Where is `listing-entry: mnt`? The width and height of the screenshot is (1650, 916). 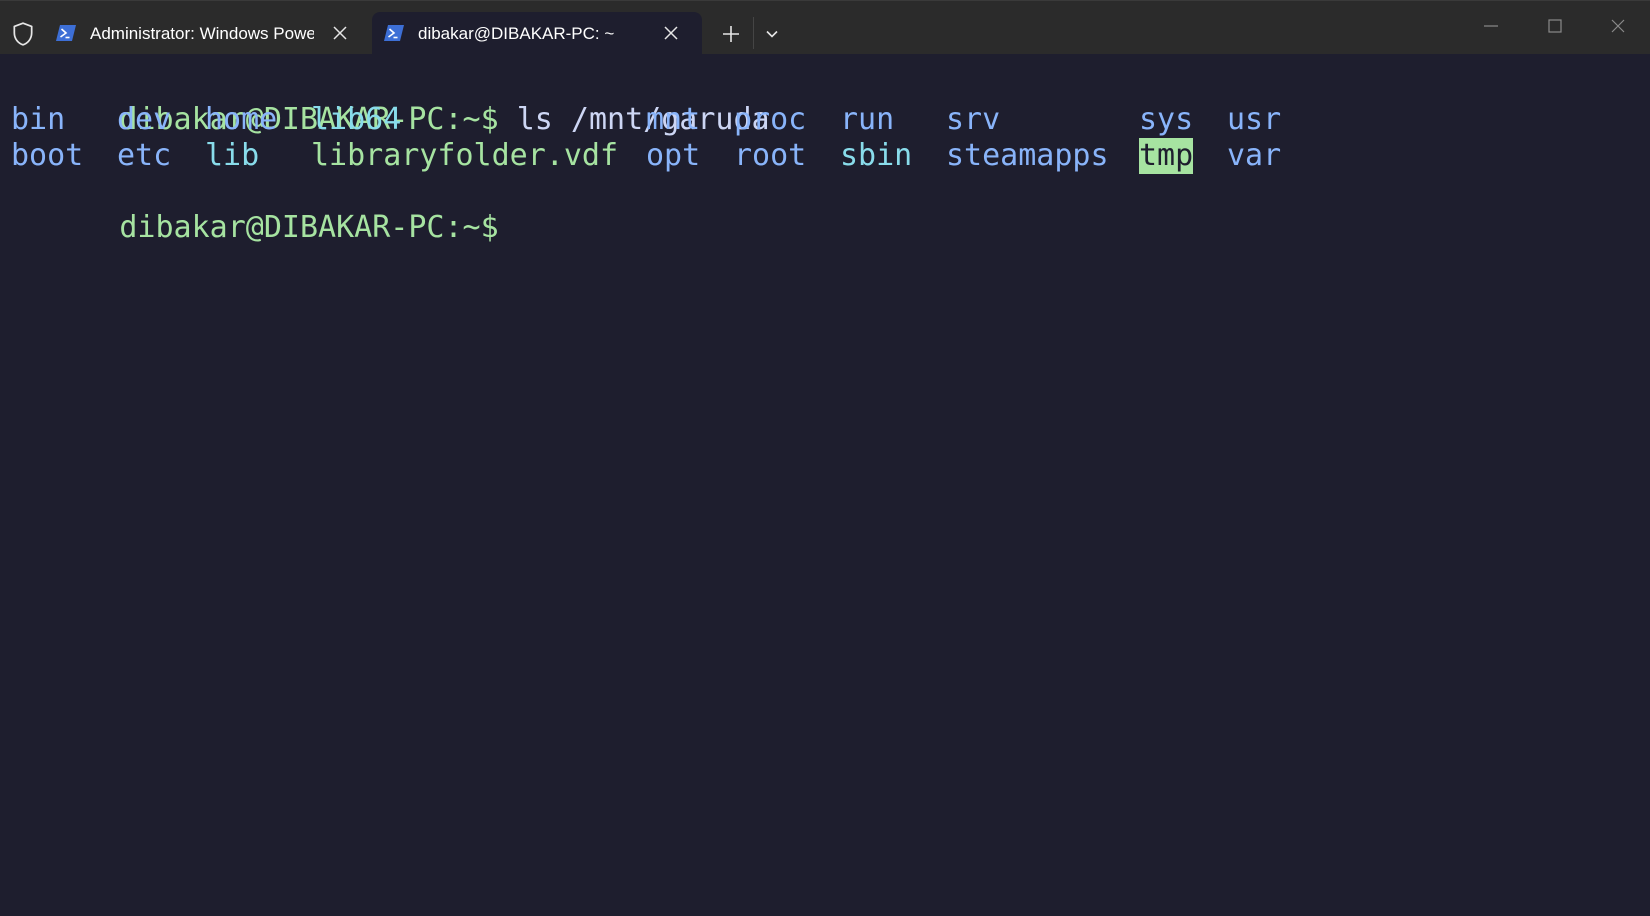
listing-entry: mnt is located at coordinates (673, 119).